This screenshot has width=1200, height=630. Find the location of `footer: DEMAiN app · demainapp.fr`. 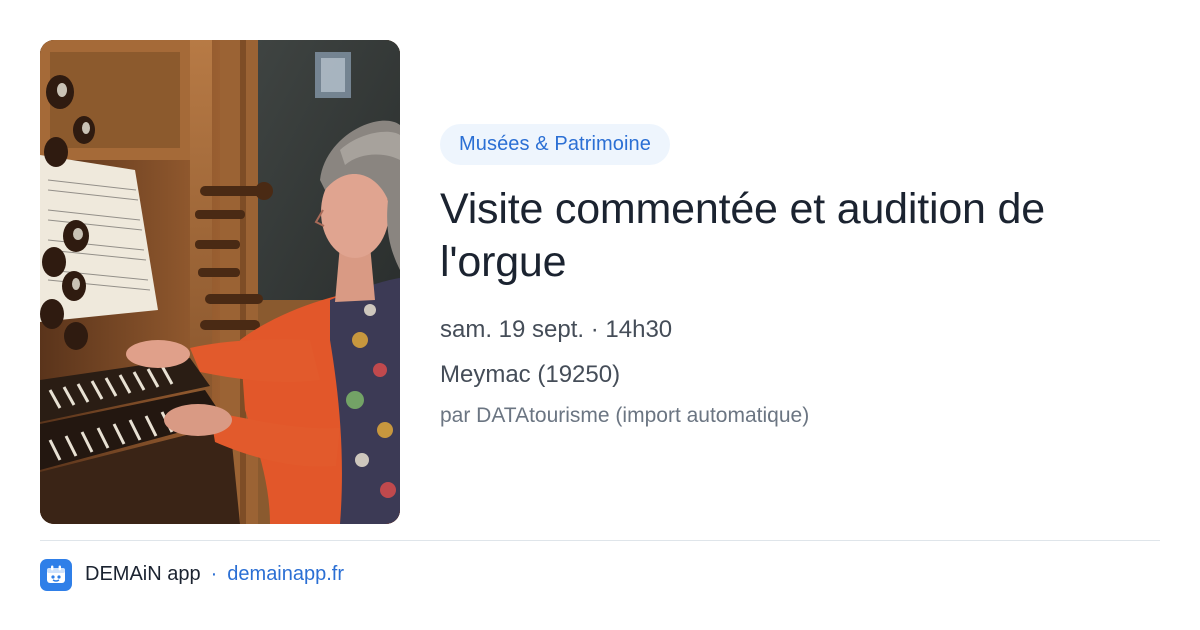

footer: DEMAiN app · demainapp.fr is located at coordinates (192, 574).